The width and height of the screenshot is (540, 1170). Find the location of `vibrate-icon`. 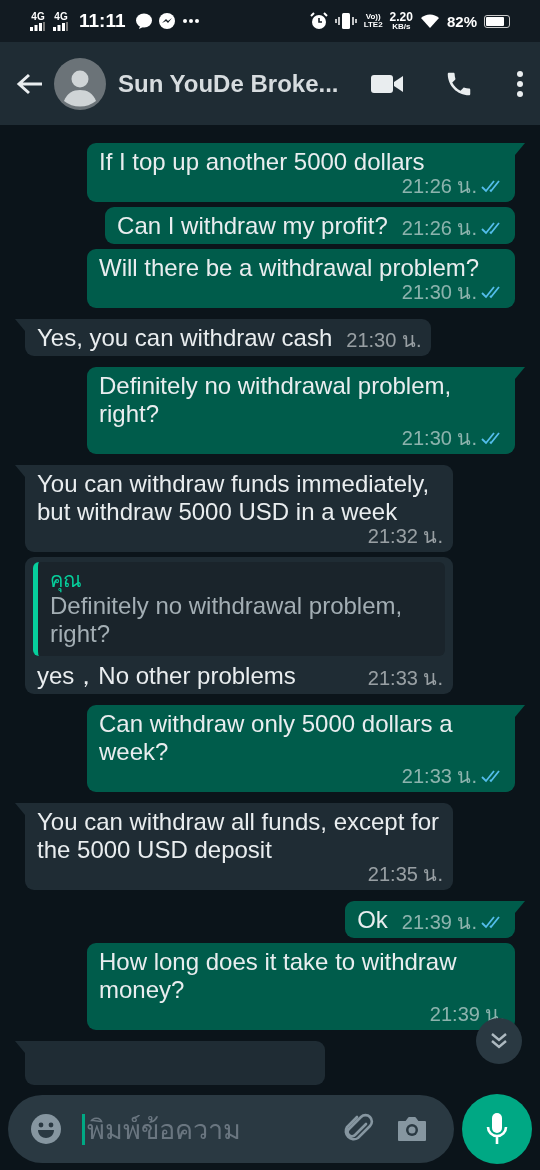

vibrate-icon is located at coordinates (345, 21).